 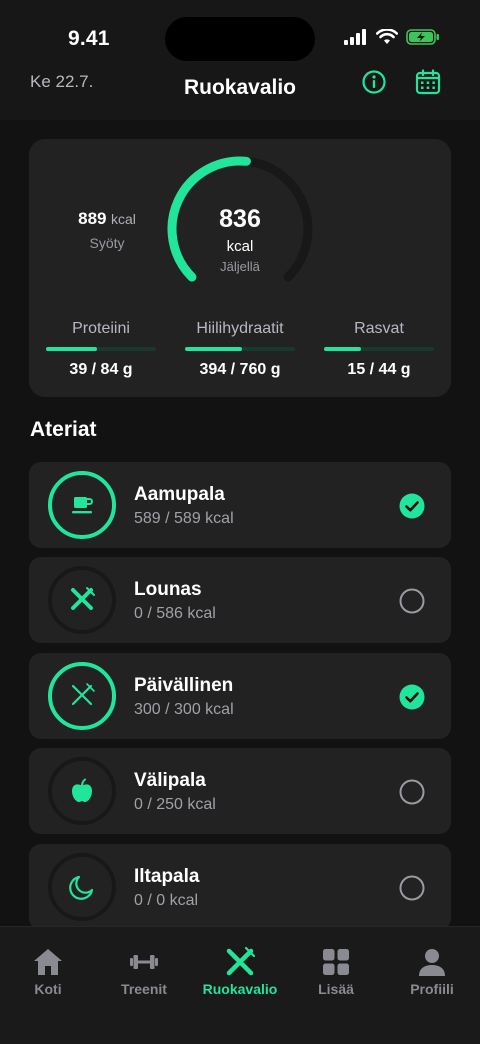 I want to click on apple-icon, so click(x=82, y=790).